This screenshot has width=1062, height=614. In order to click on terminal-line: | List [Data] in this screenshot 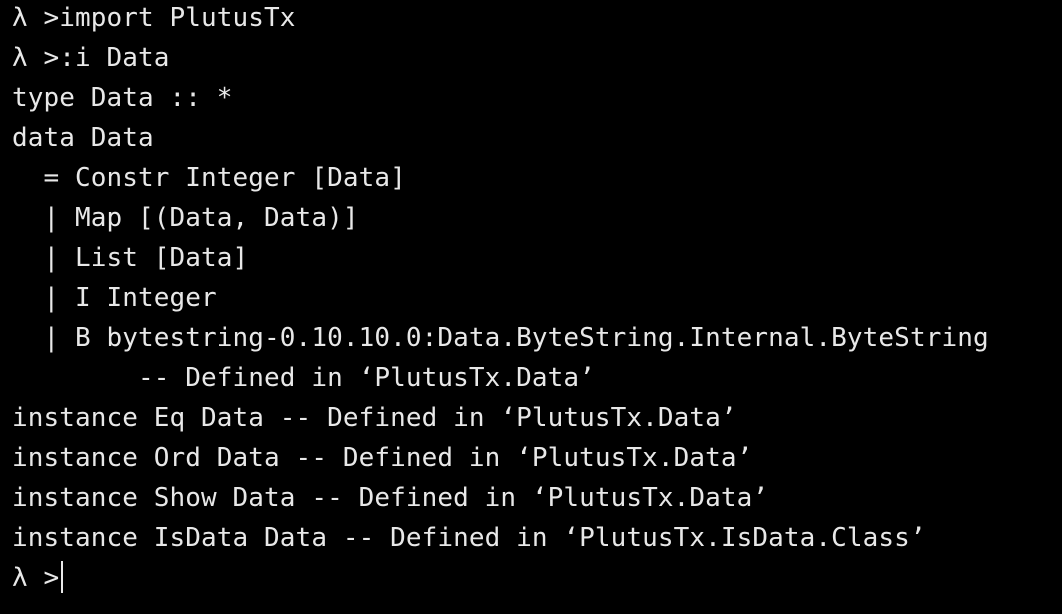, I will do `click(130, 258)`.